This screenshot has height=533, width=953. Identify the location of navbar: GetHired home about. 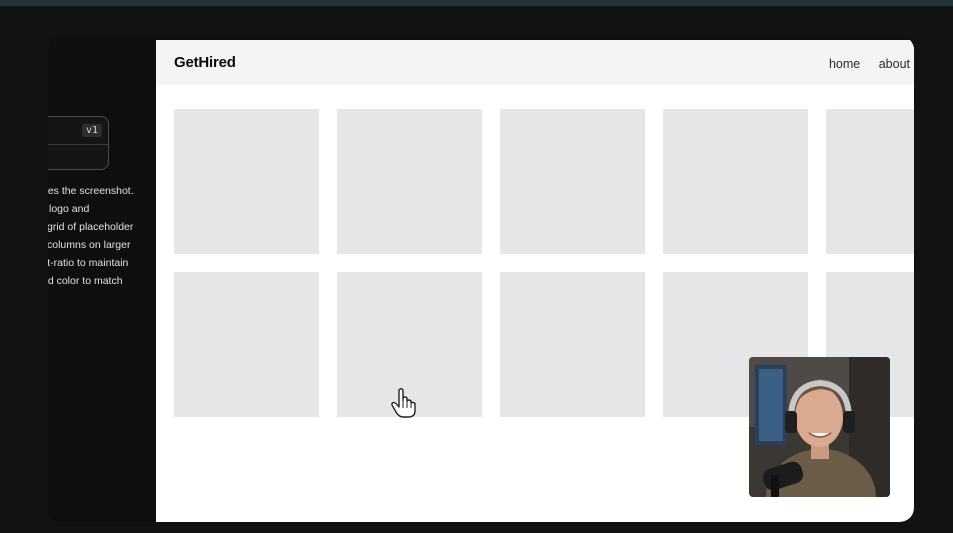
(535, 62).